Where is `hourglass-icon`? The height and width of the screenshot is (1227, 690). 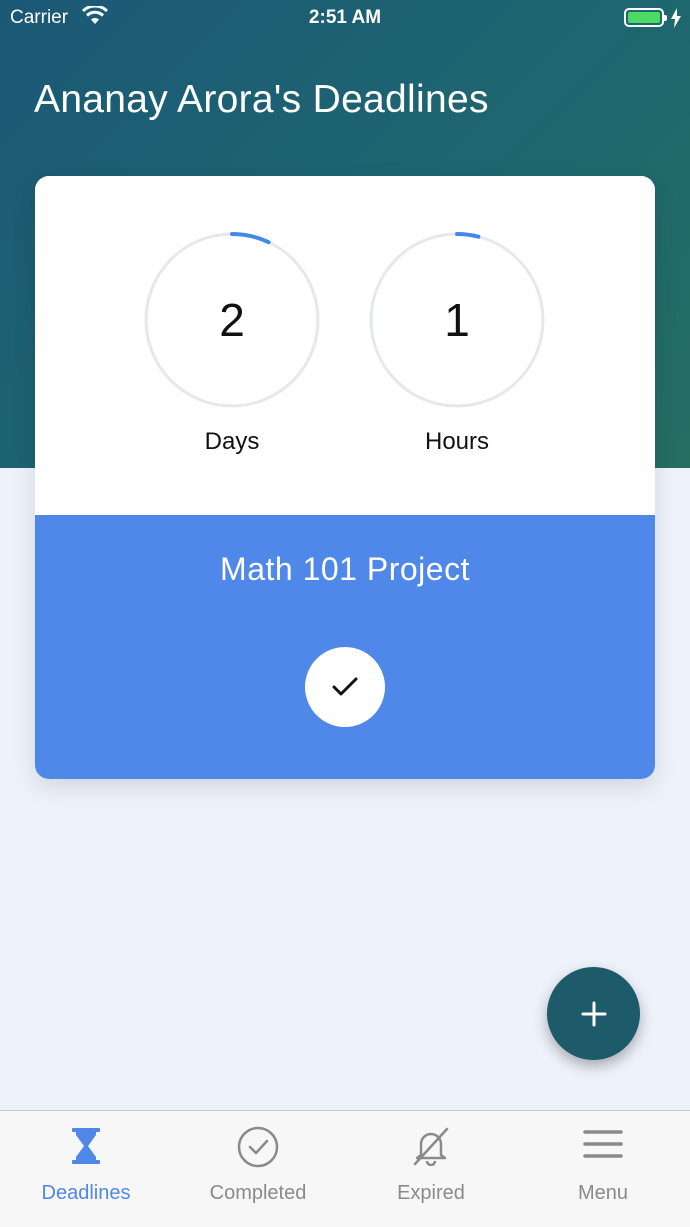
hourglass-icon is located at coordinates (86, 1146).